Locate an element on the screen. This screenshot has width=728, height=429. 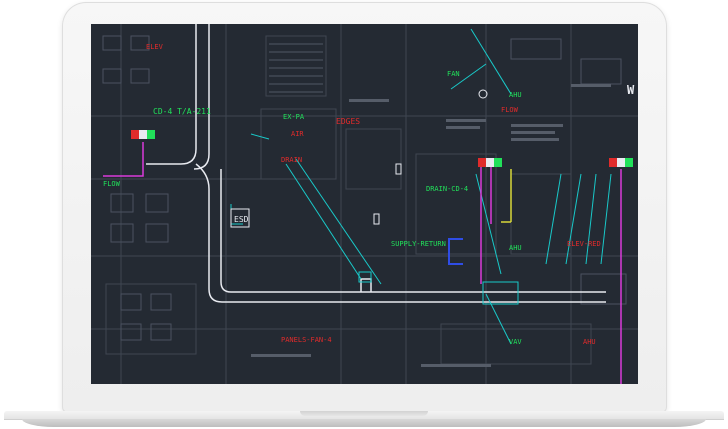
cad-stairs is located at coordinates (296, 68).